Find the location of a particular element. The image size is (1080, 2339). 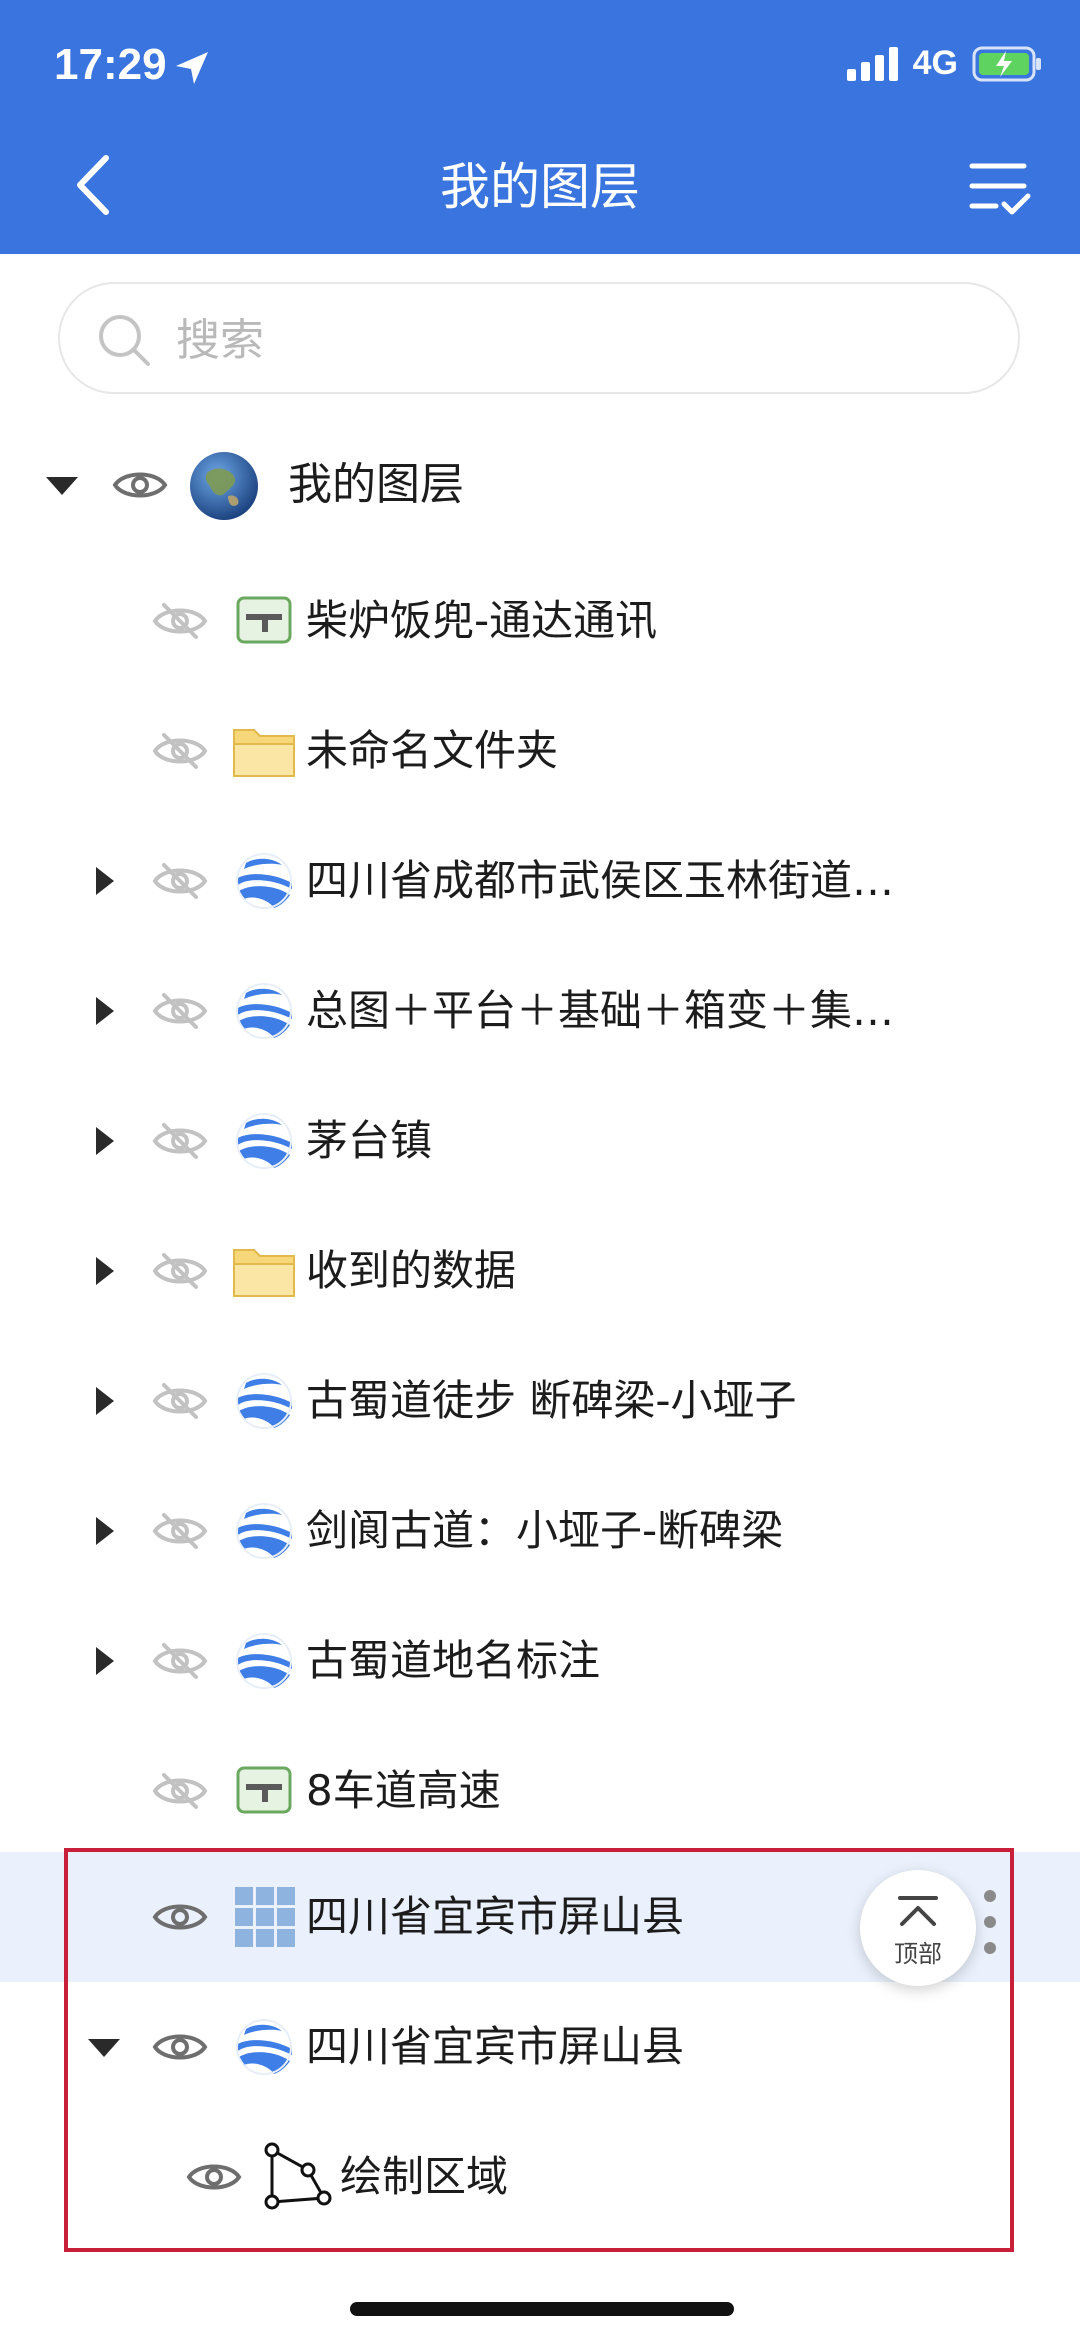

page-title: 我的图层 is located at coordinates (540, 187).